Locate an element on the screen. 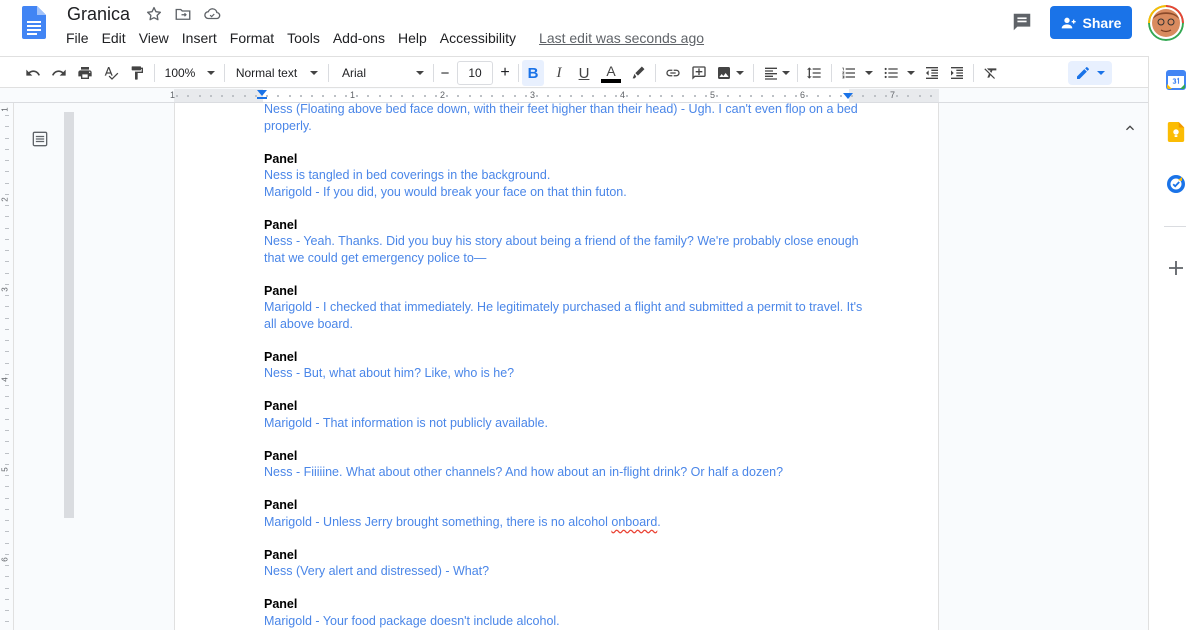 This screenshot has width=1200, height=630. style-value: Normal text is located at coordinates (266, 73).